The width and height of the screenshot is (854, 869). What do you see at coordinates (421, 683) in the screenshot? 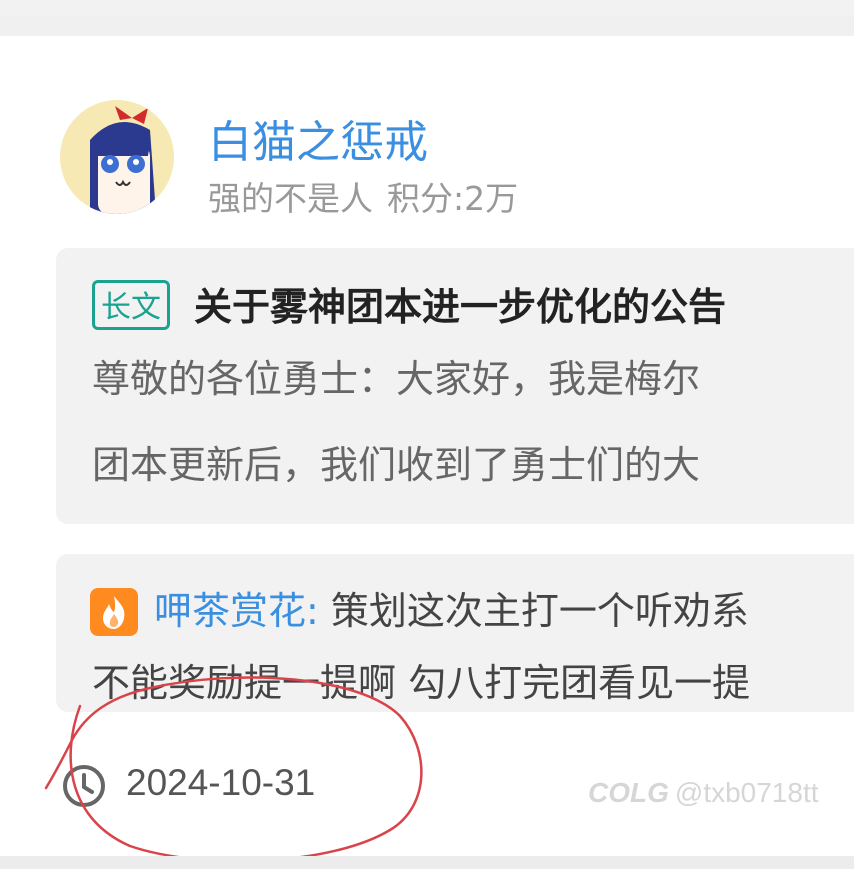
I see `comment-text-line2: 不能奖励提一提啊 勾八打完团看见一提` at bounding box center [421, 683].